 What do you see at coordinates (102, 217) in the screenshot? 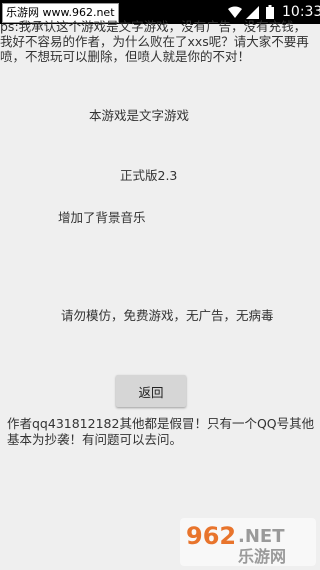
I see `update-note: 增加了背景音乐` at bounding box center [102, 217].